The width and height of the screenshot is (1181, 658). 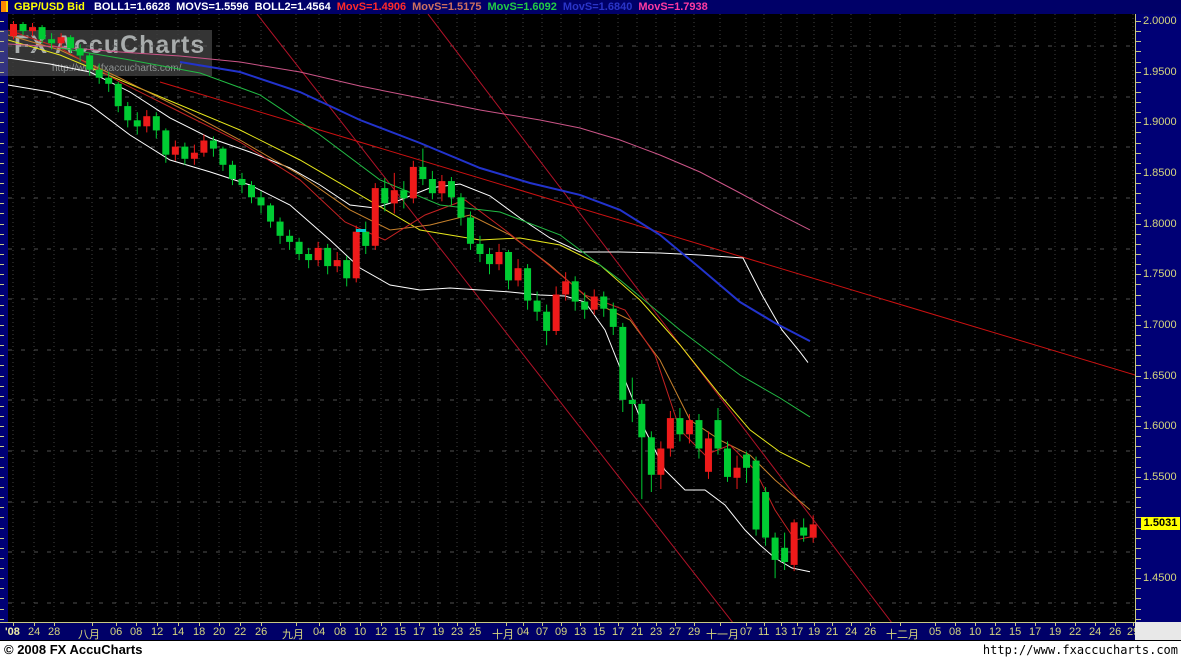 I want to click on time-label: 29, so click(x=694, y=632).